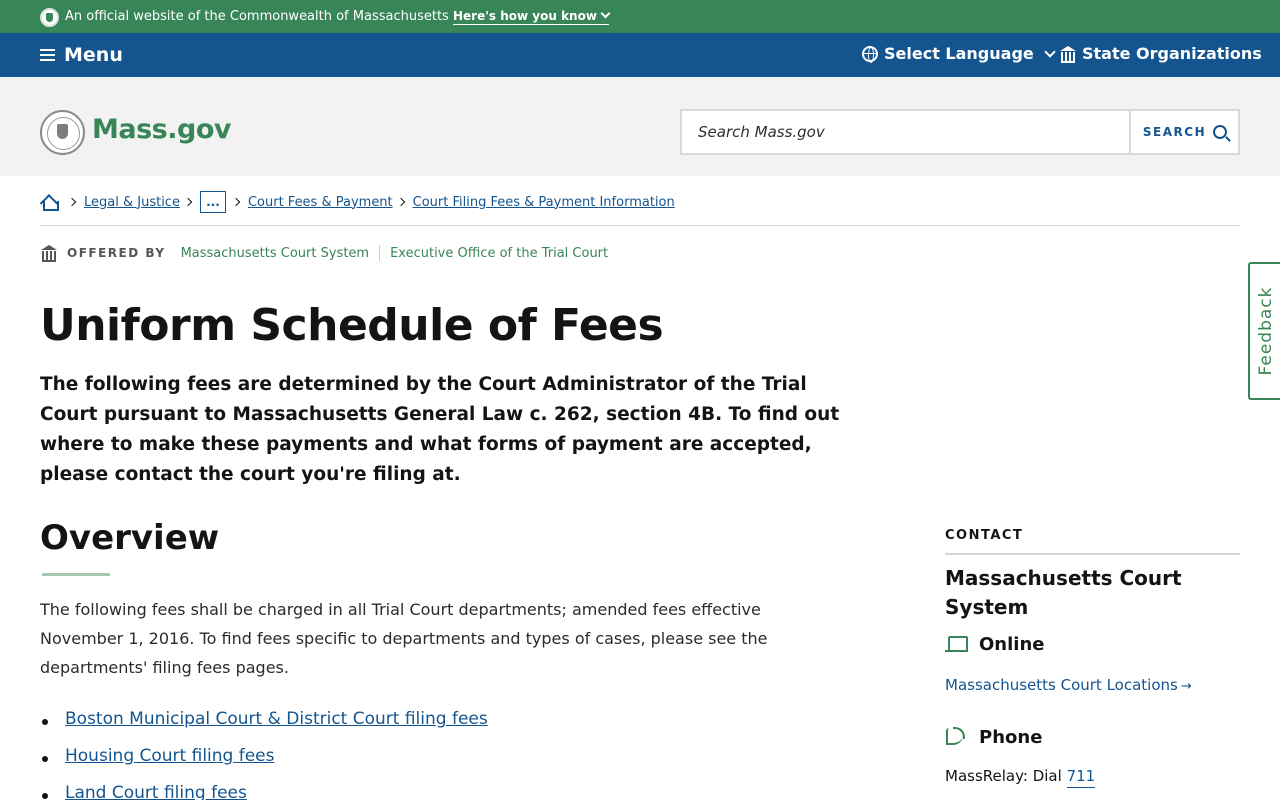 The height and width of the screenshot is (800, 1280). What do you see at coordinates (640, 126) in the screenshot?
I see `site-header: Mass.gov SEARCH` at bounding box center [640, 126].